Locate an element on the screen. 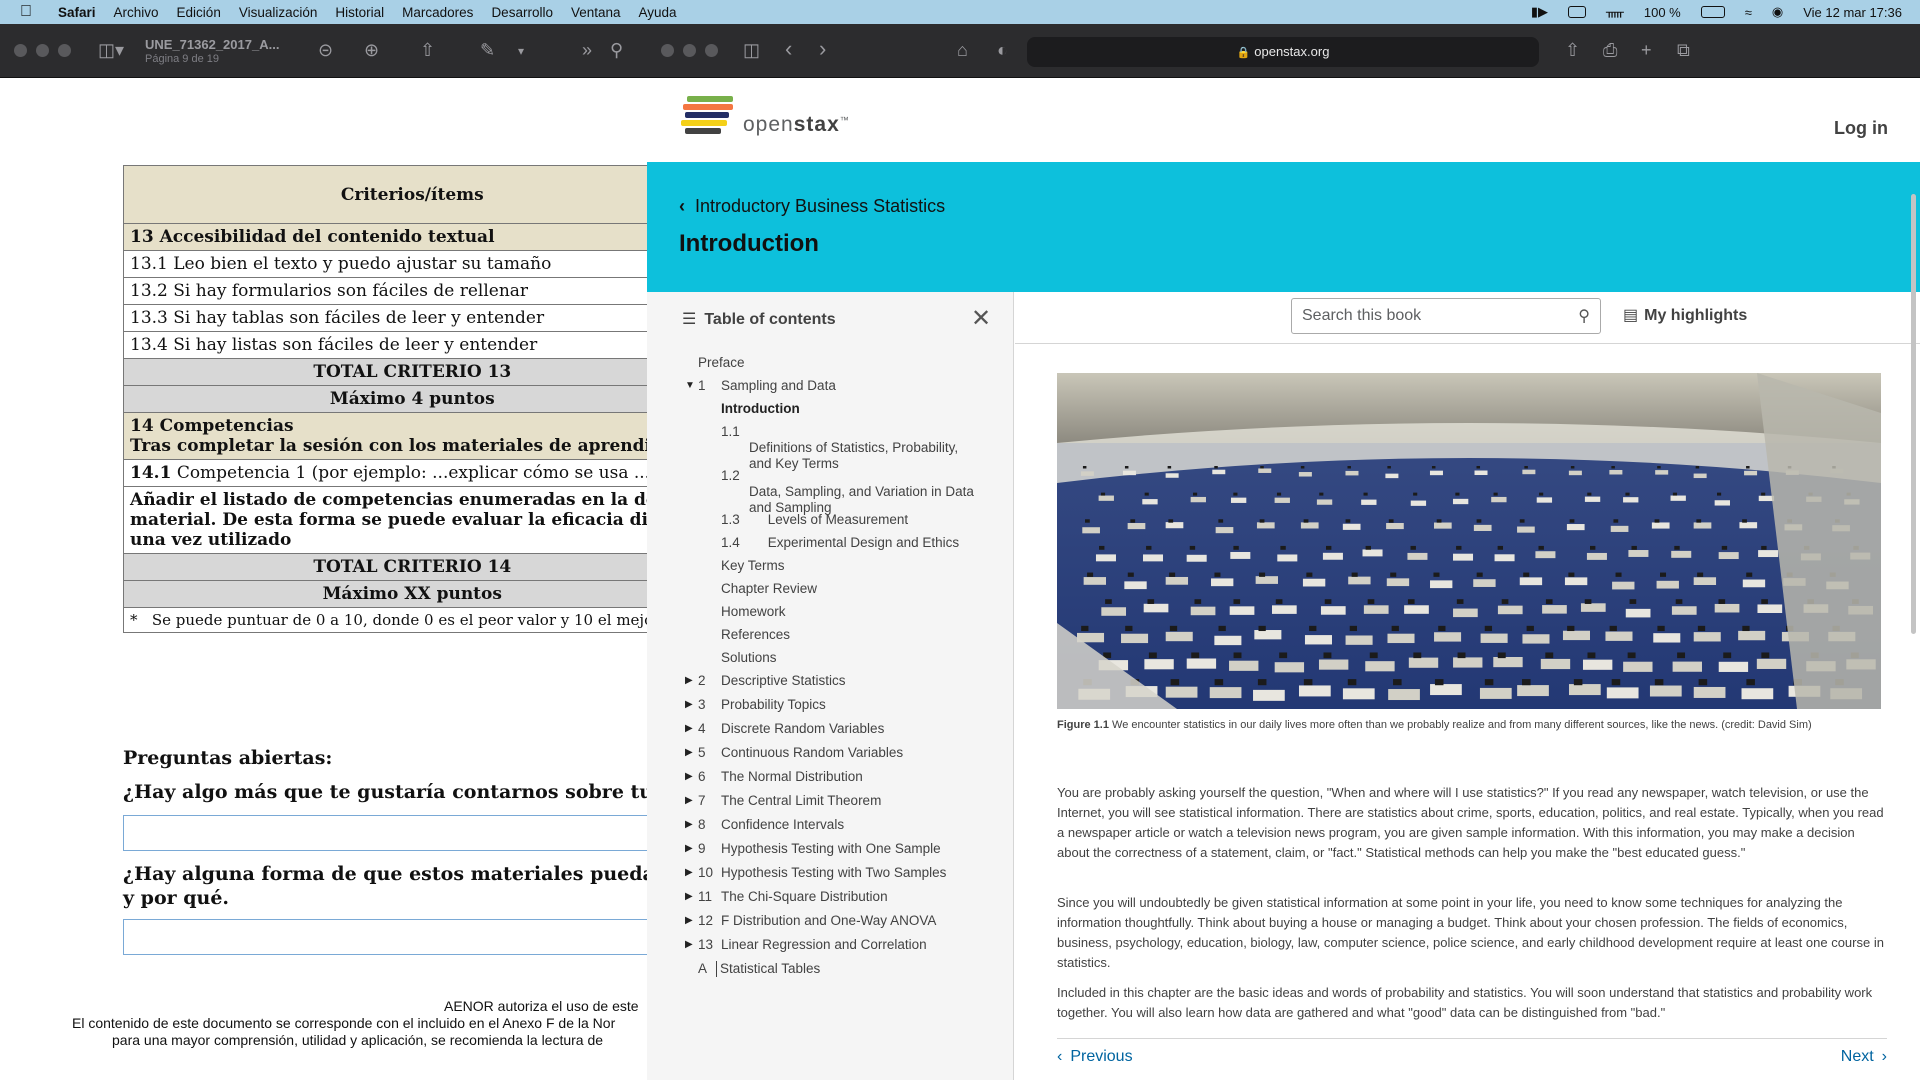 This screenshot has width=1920, height=1080. toc-item-introduction: Introduction is located at coordinates (760, 409).